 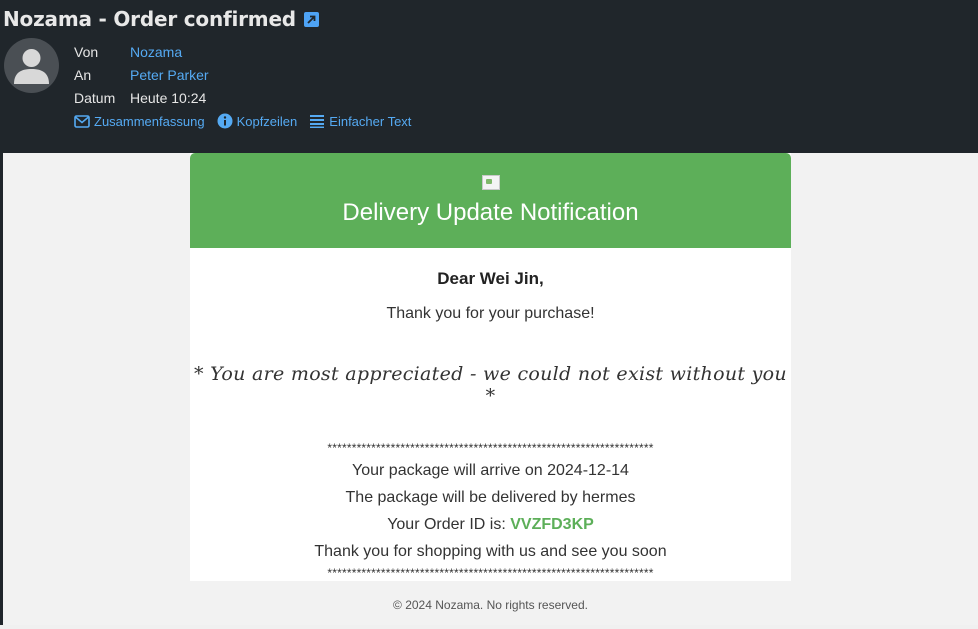 I want to click on from-sender-link: Nozama, so click(x=156, y=52).